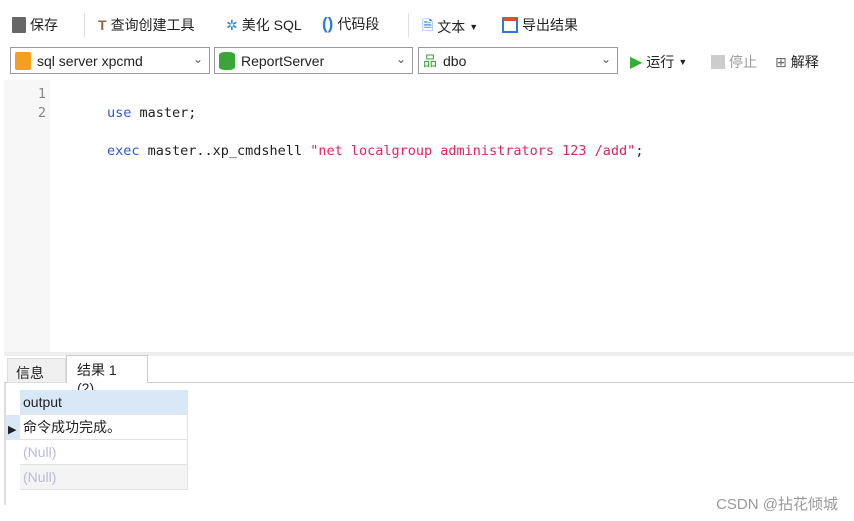  What do you see at coordinates (430, 60) in the screenshot?
I see `schema-icon: 品` at bounding box center [430, 60].